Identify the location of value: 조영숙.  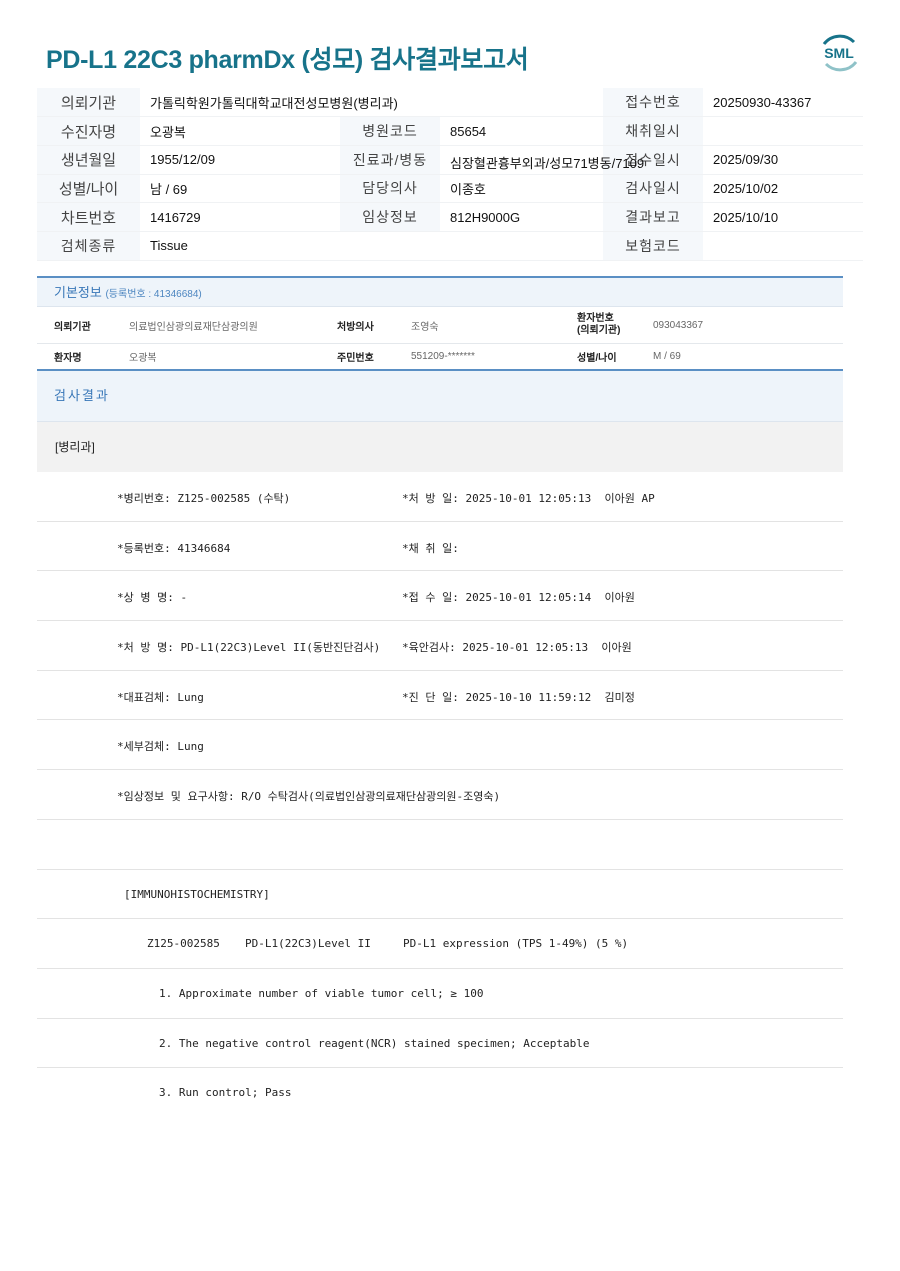
(425, 327).